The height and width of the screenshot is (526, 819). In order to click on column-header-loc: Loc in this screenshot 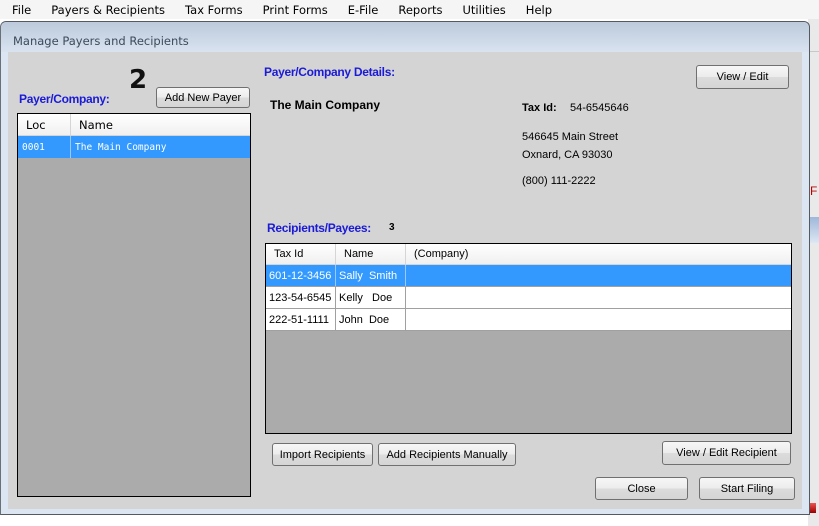, I will do `click(44, 124)`.